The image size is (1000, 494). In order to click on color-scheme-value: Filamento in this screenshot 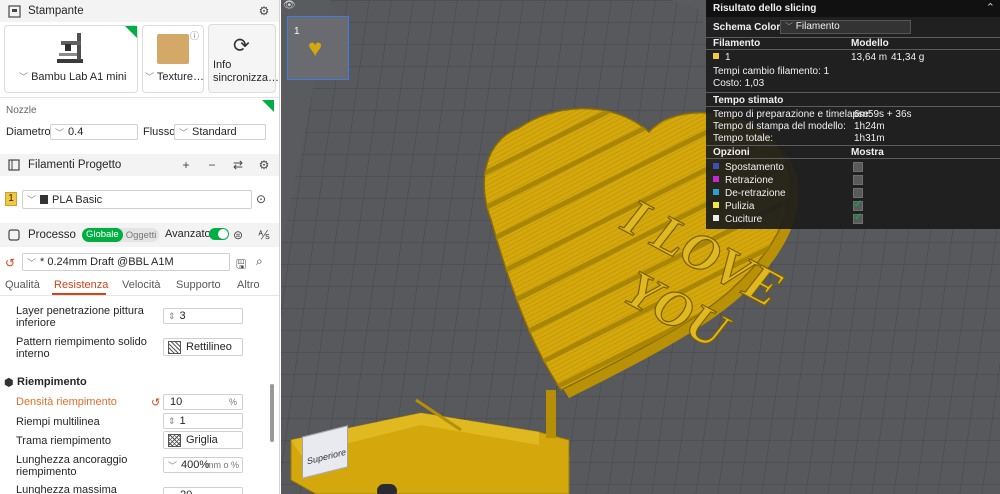, I will do `click(817, 26)`.